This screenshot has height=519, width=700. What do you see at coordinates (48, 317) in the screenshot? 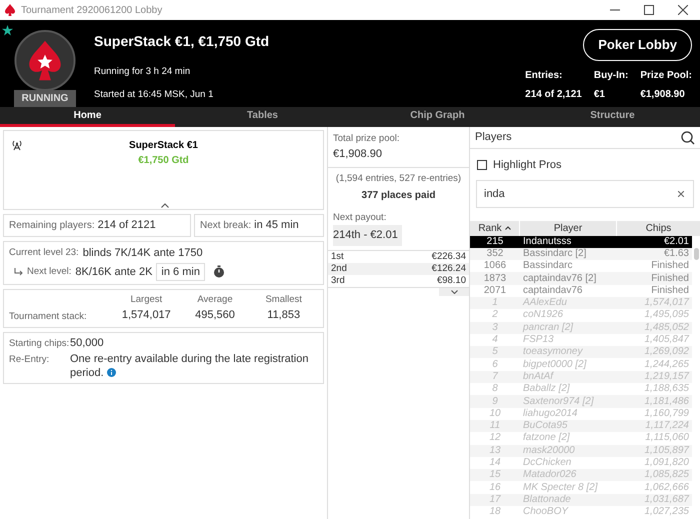
I see `stack-label: Tournament stack:` at bounding box center [48, 317].